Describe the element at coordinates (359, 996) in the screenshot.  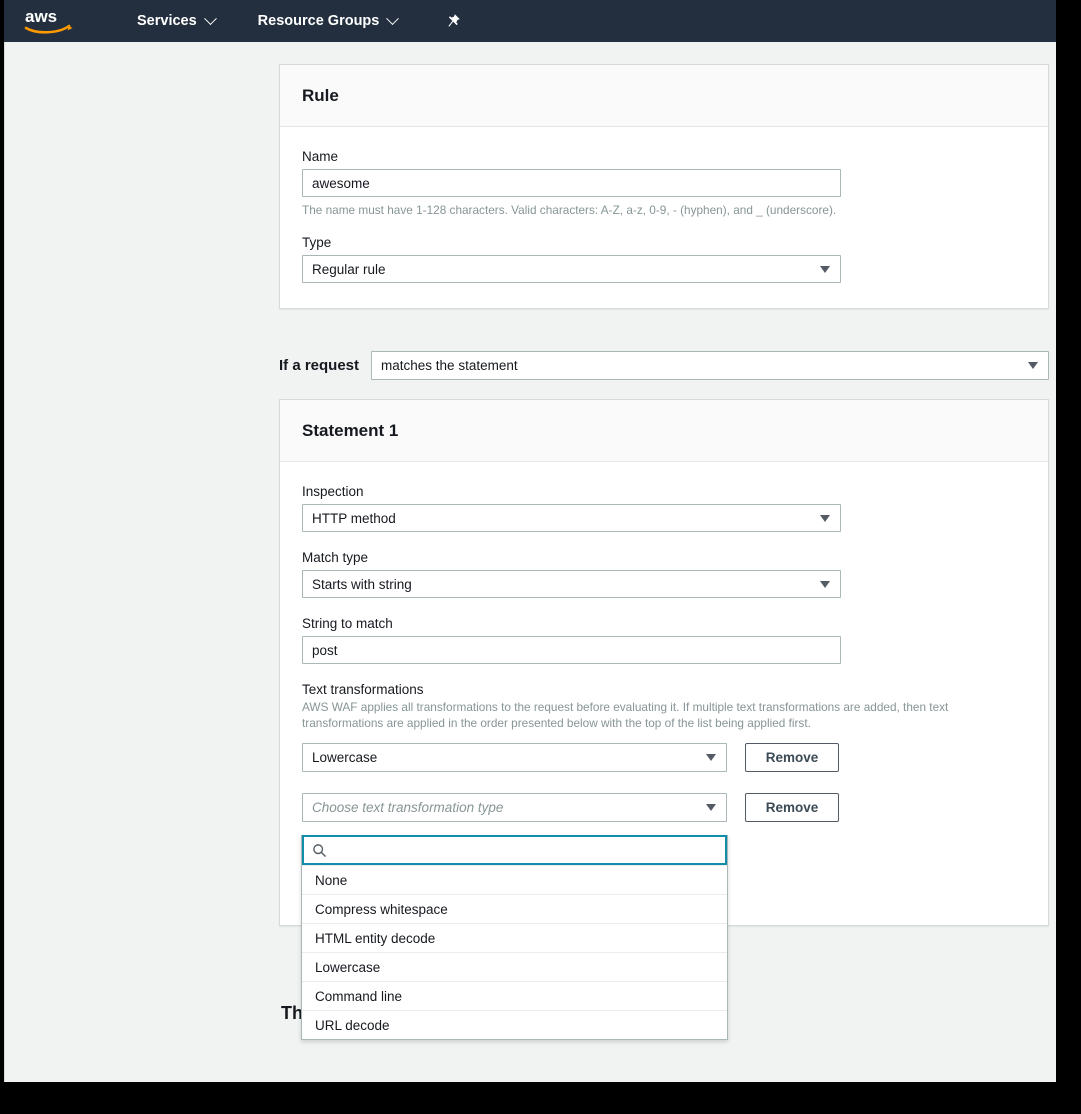
I see `dropdown-option-label: Command line` at that location.